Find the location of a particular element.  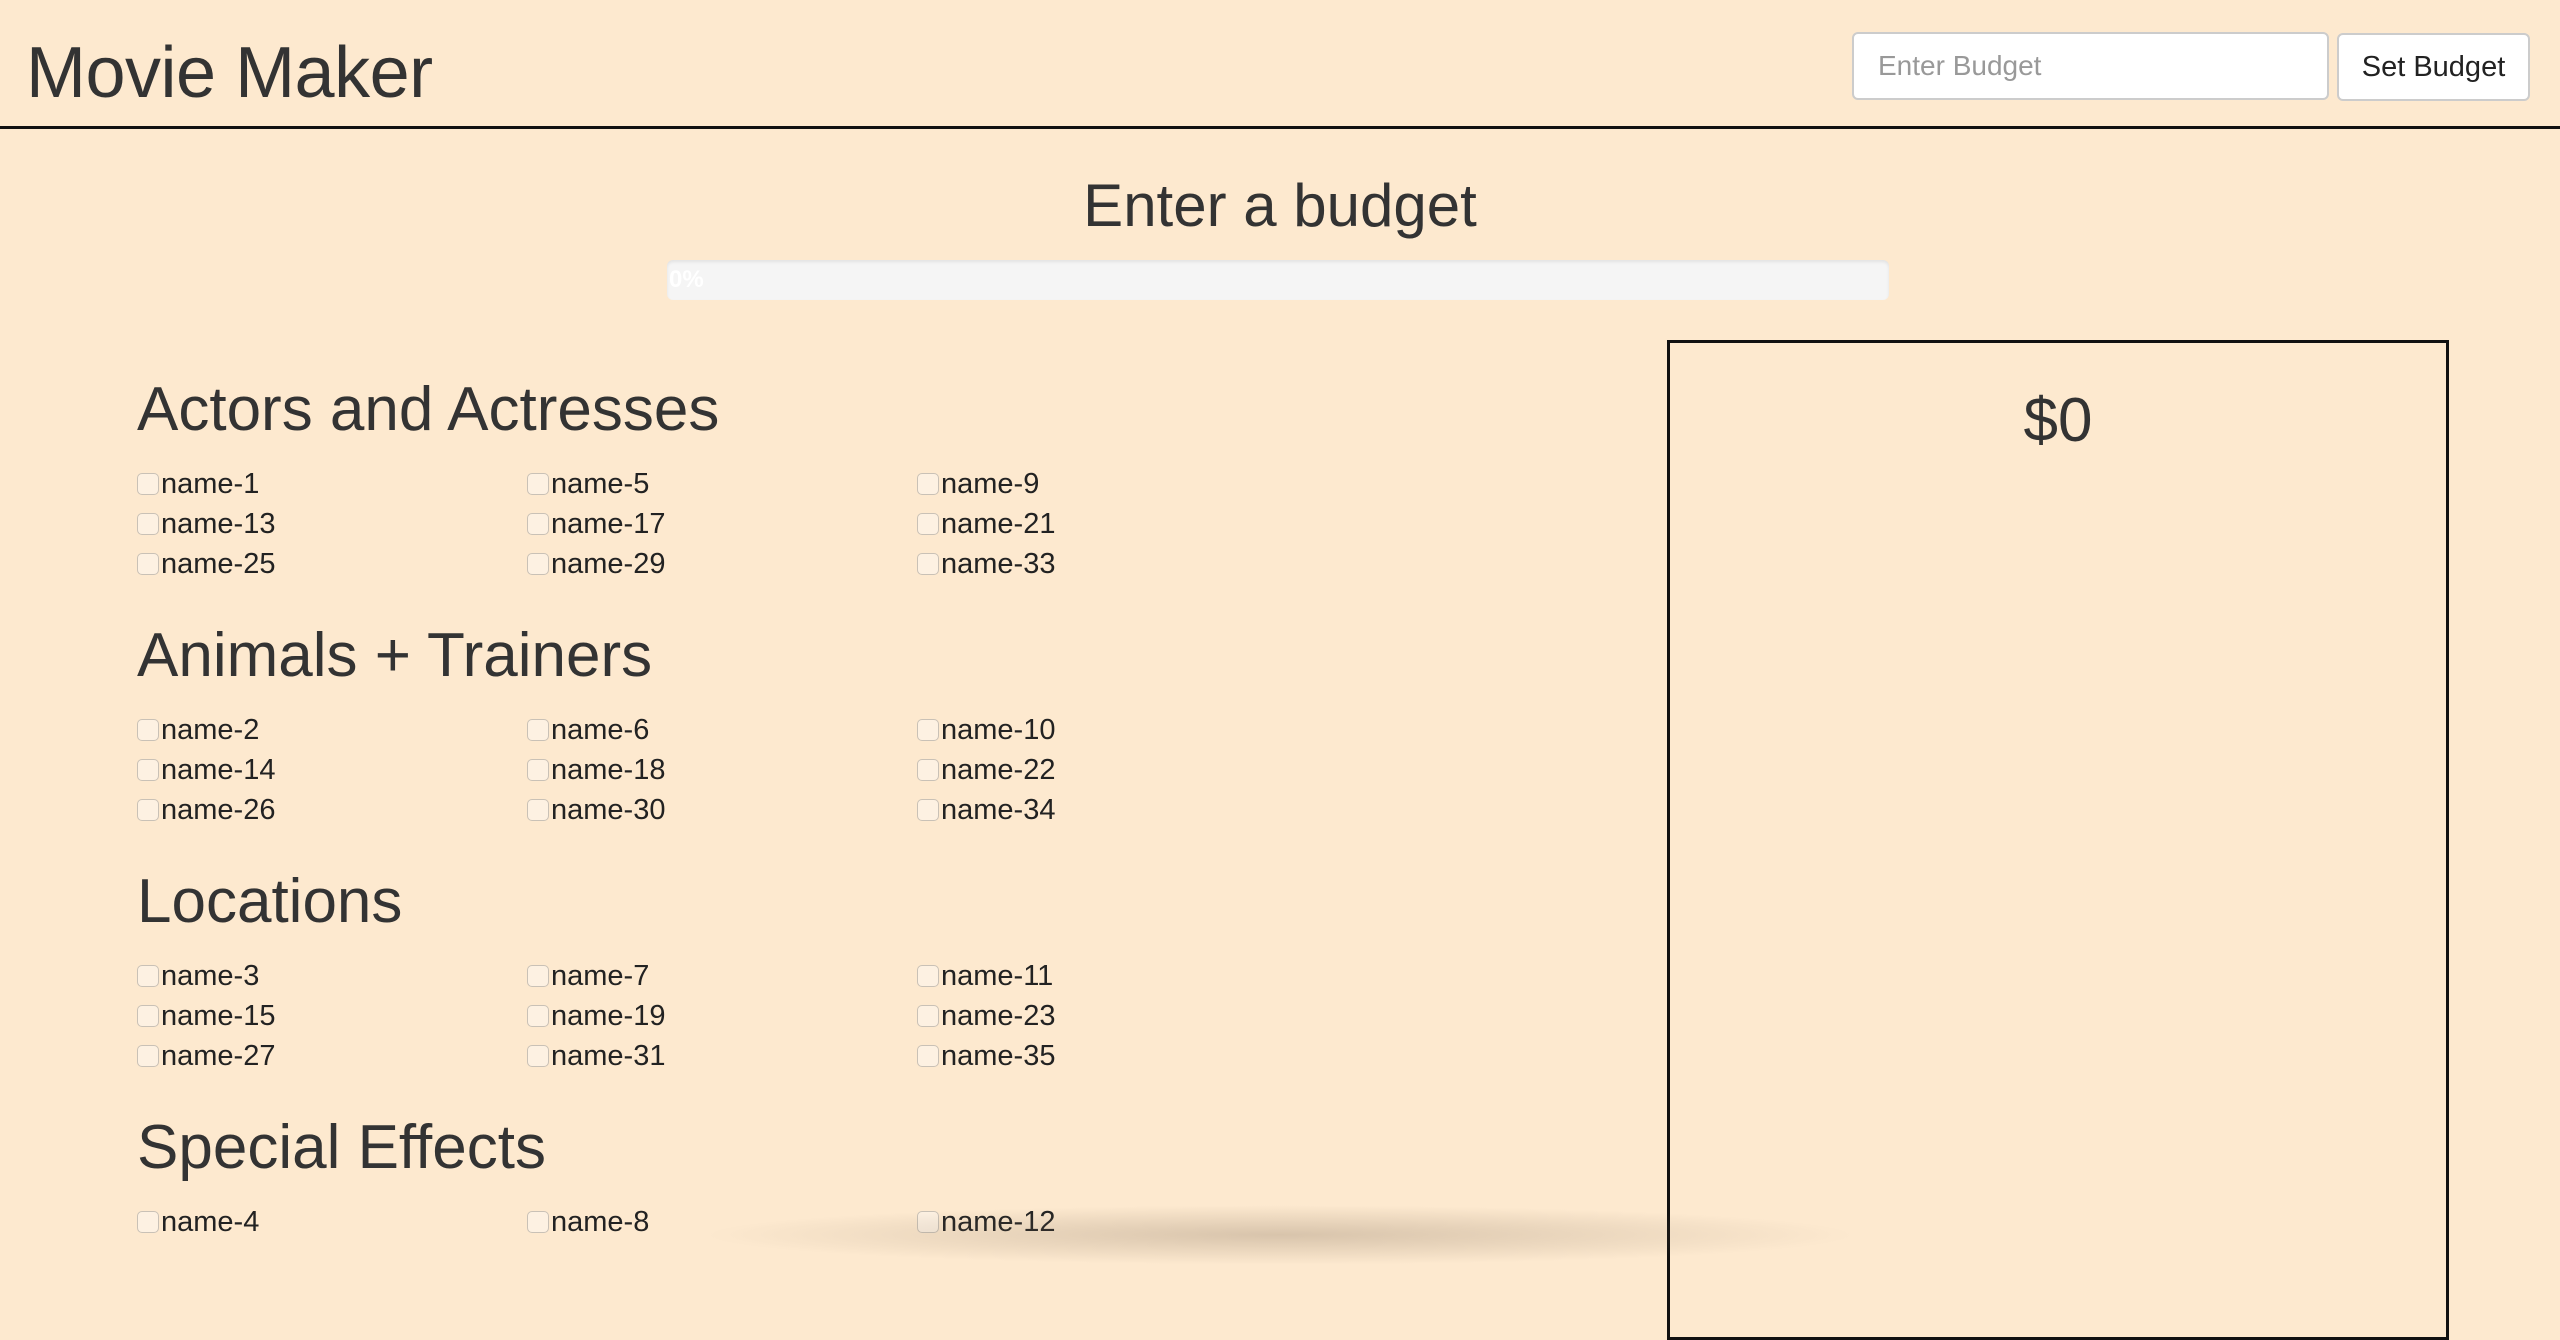

option-label: name-9 is located at coordinates (990, 483).